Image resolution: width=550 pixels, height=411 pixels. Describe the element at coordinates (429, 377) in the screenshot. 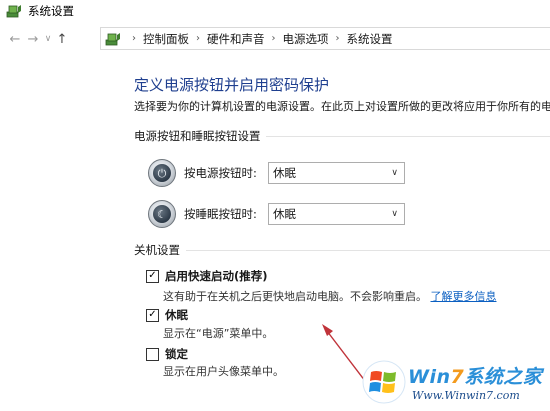

I see `watermark-brand-prefix: Win` at that location.